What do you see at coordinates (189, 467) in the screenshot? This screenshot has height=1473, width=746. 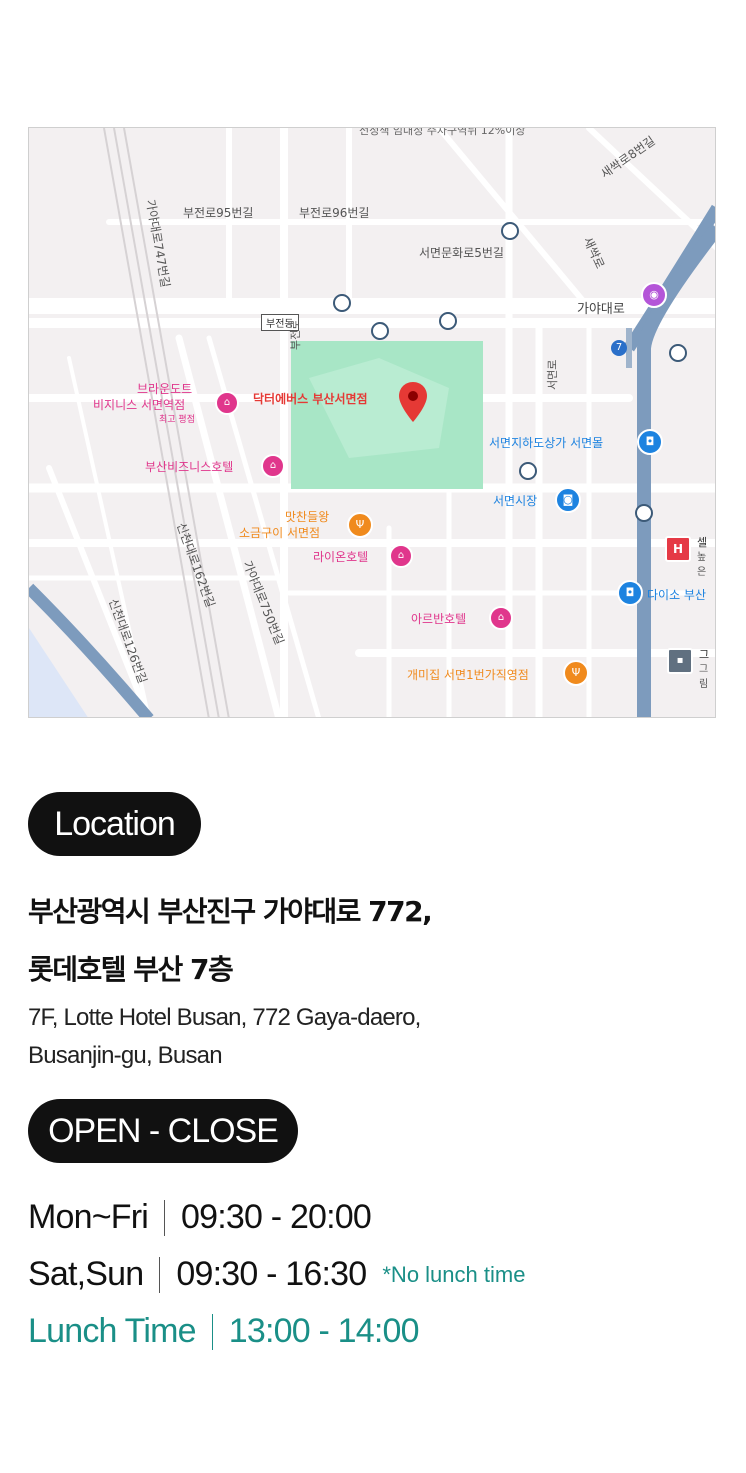 I see `map-label-hotel: 부산비즈니스호텔` at bounding box center [189, 467].